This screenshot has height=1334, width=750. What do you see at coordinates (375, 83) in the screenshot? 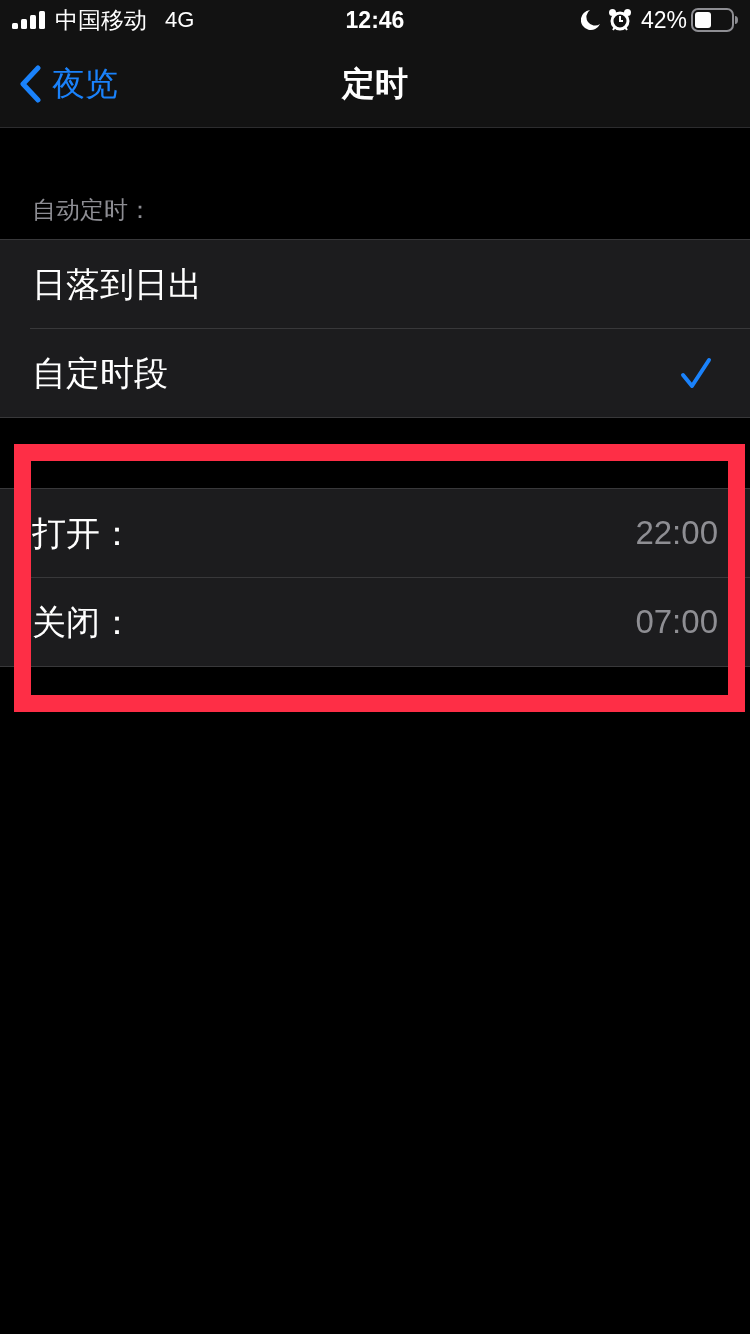
I see `nav-title: 定时` at bounding box center [375, 83].